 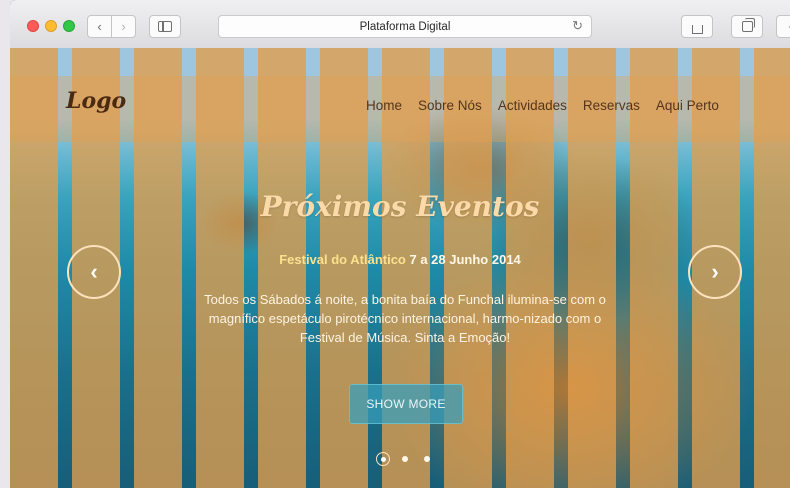 What do you see at coordinates (69, 26) in the screenshot?
I see `maximize-icon` at bounding box center [69, 26].